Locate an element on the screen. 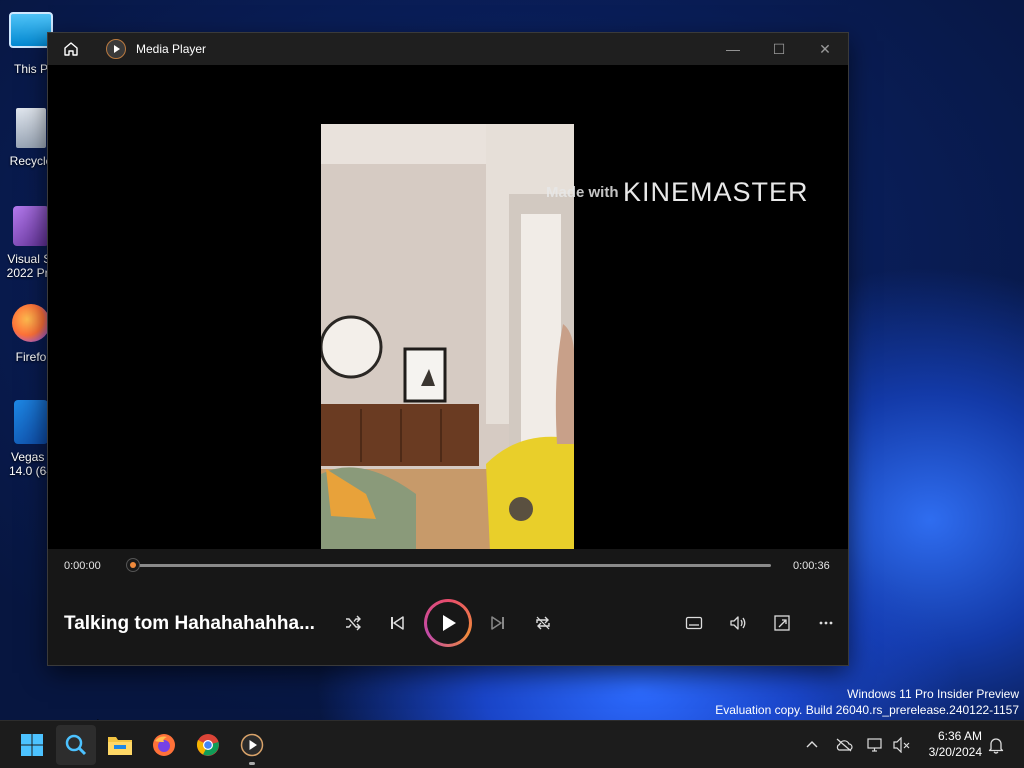  kinemaster-watermark: Made with KINEMASTER is located at coordinates (677, 192).